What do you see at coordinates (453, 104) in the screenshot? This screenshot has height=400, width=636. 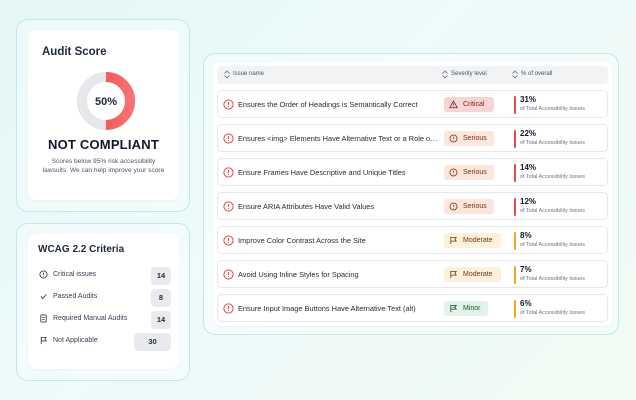 I see `warning-triangle-icon` at bounding box center [453, 104].